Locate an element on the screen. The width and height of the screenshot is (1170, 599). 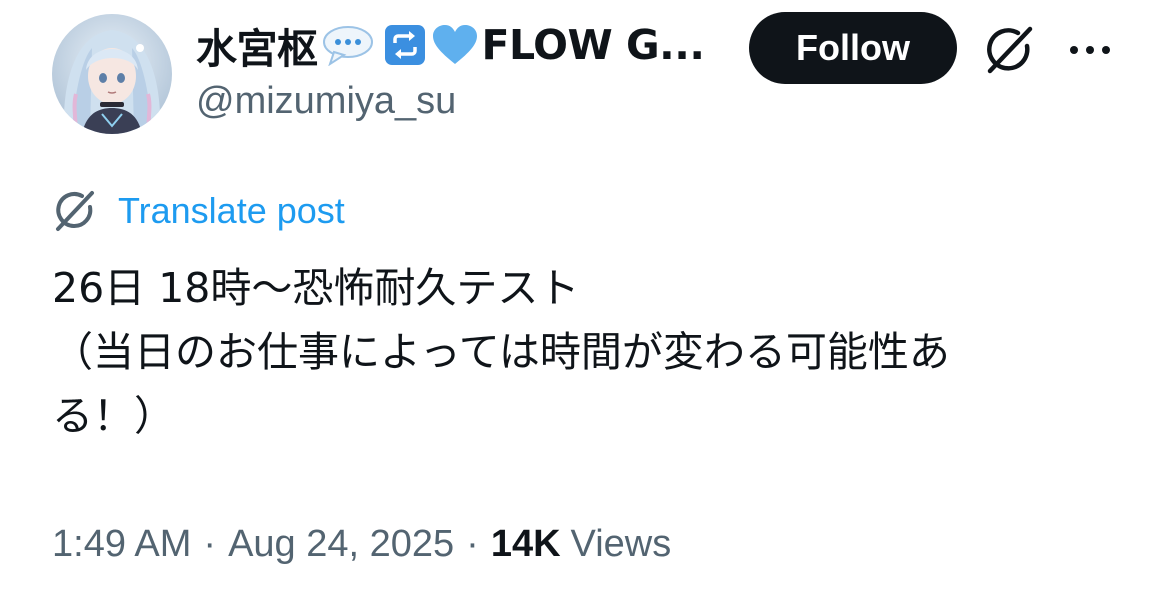
more-dots-icon is located at coordinates (1090, 50).